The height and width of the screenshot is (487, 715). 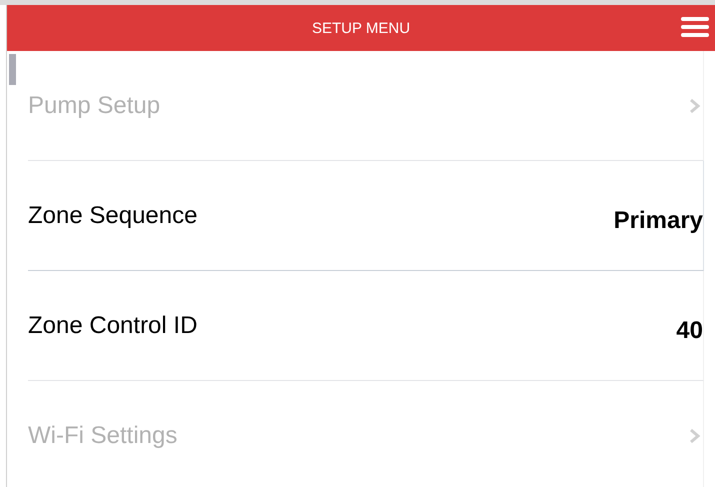 I want to click on menu-button, so click(x=695, y=27).